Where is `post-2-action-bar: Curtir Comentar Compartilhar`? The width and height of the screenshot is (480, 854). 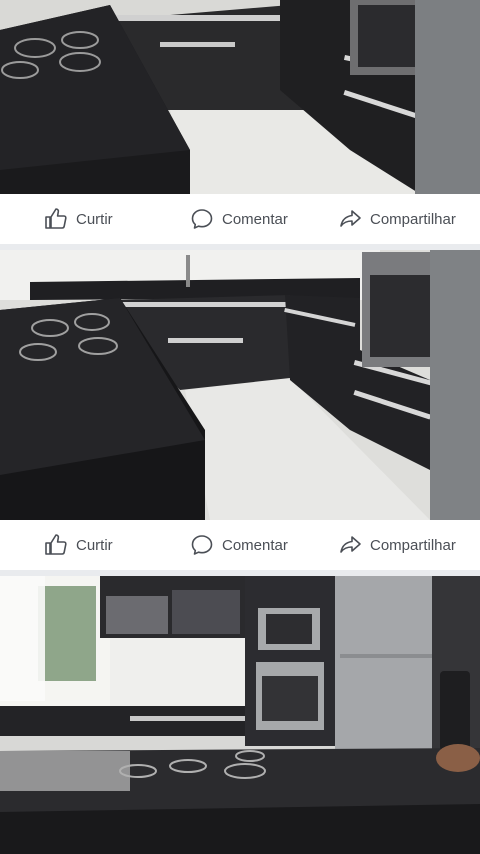
post-2-action-bar: Curtir Comentar Compartilhar is located at coordinates (240, 545).